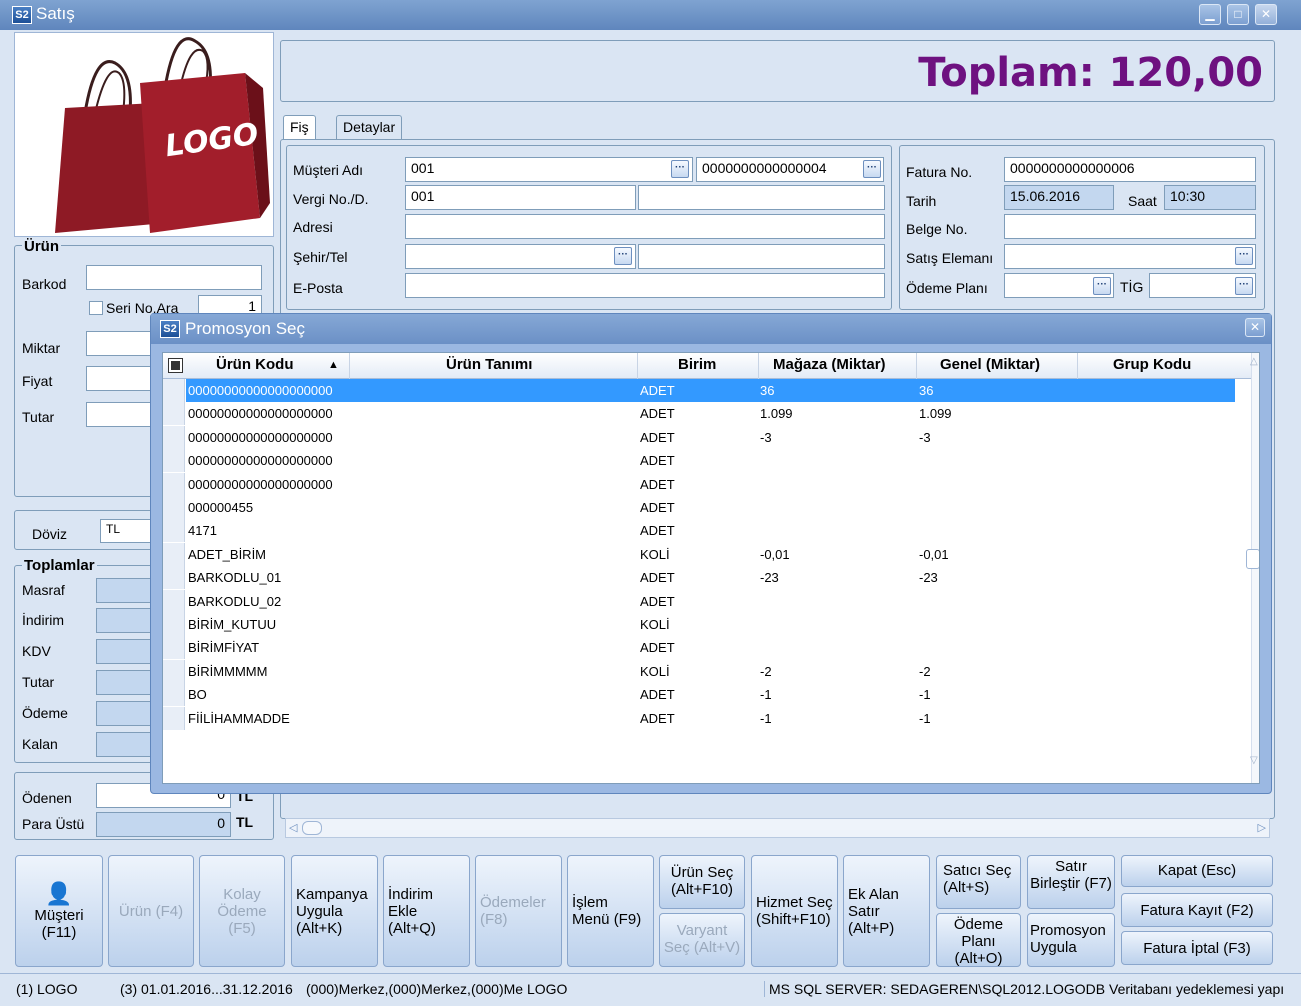  I want to click on table-row: BİRİMFİYAT ADET, so click(710, 647).